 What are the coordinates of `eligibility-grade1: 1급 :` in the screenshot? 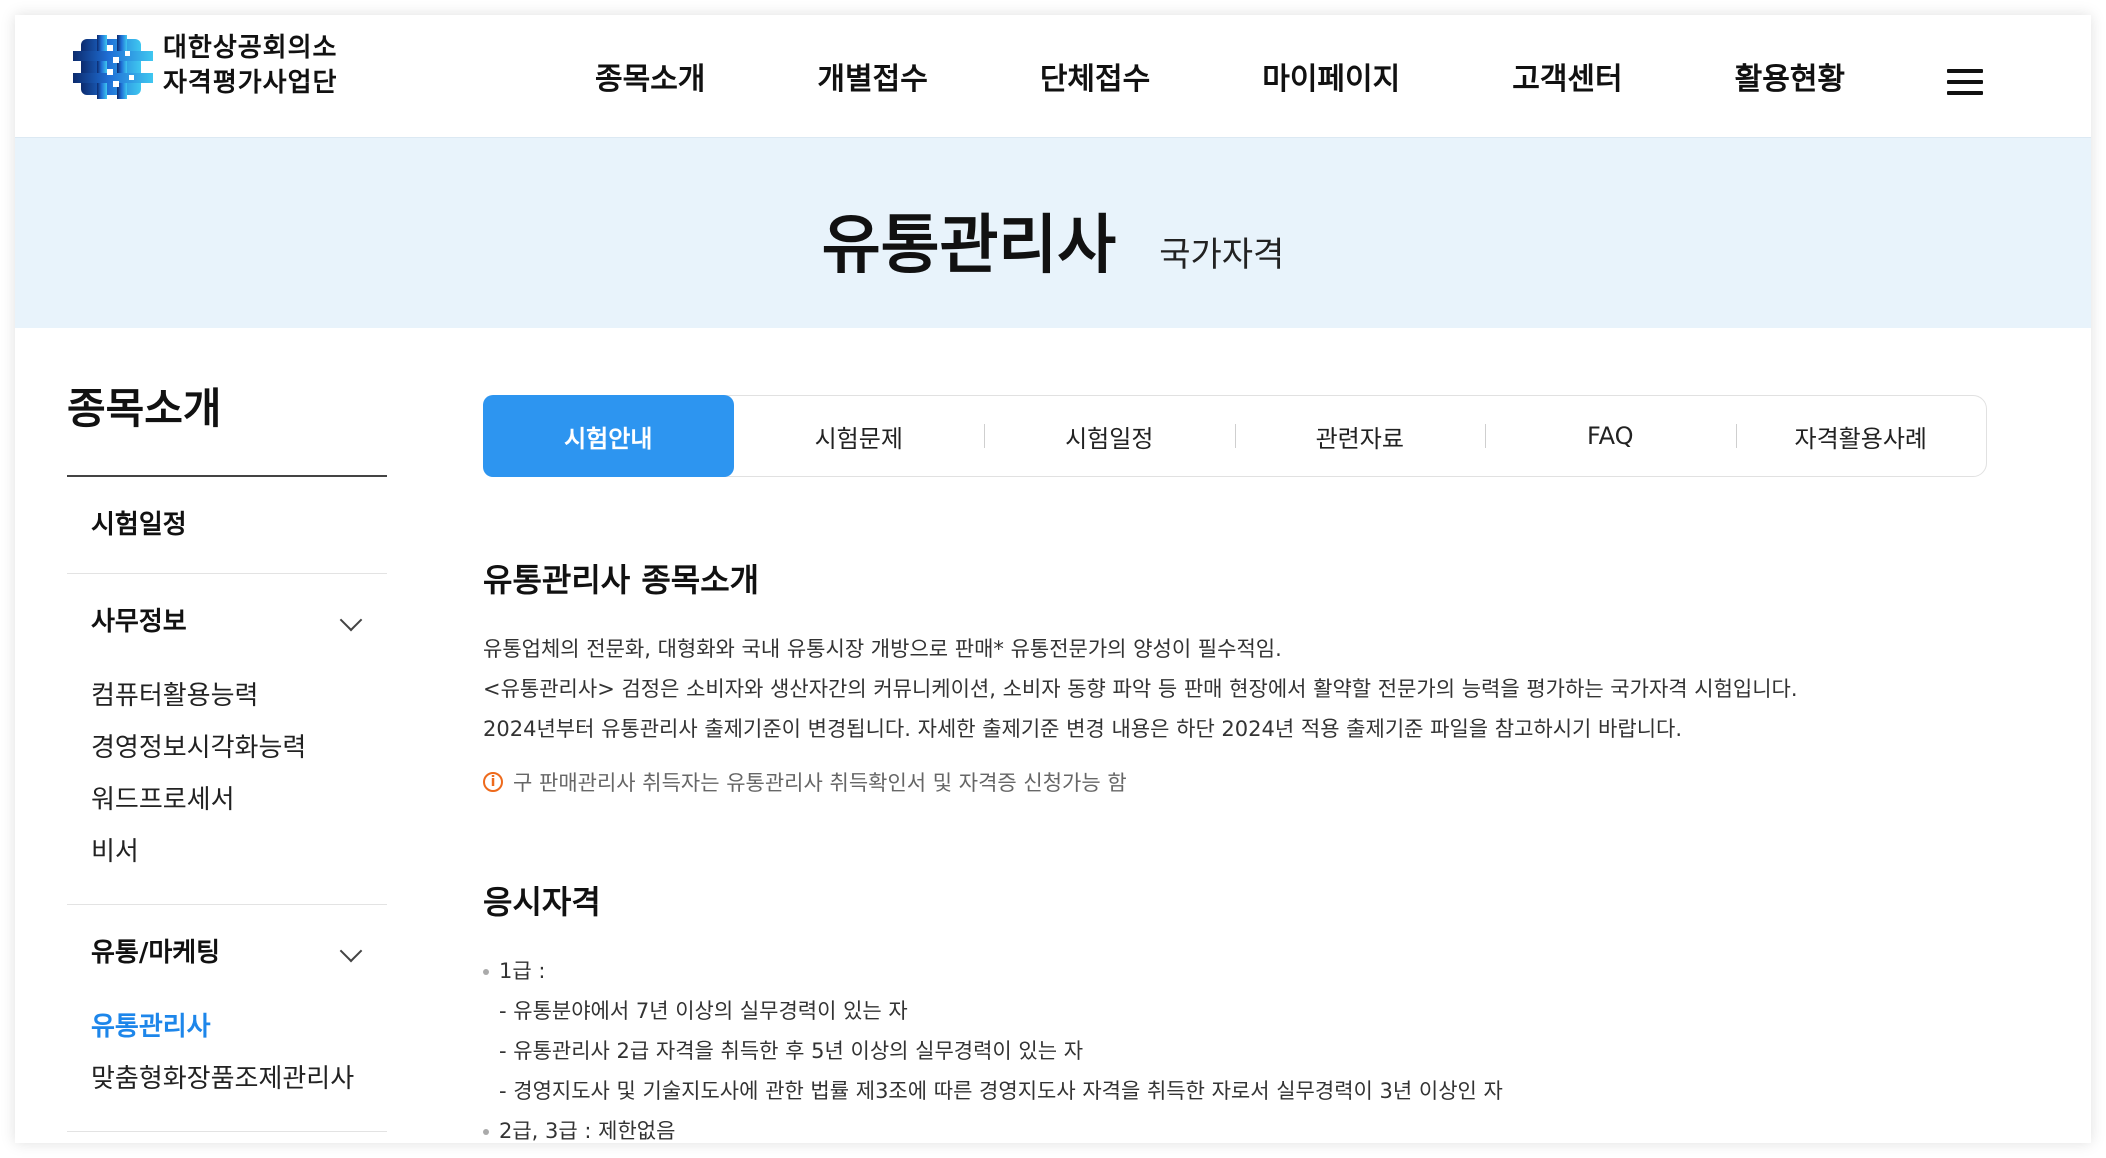 It's located at (1263, 971).